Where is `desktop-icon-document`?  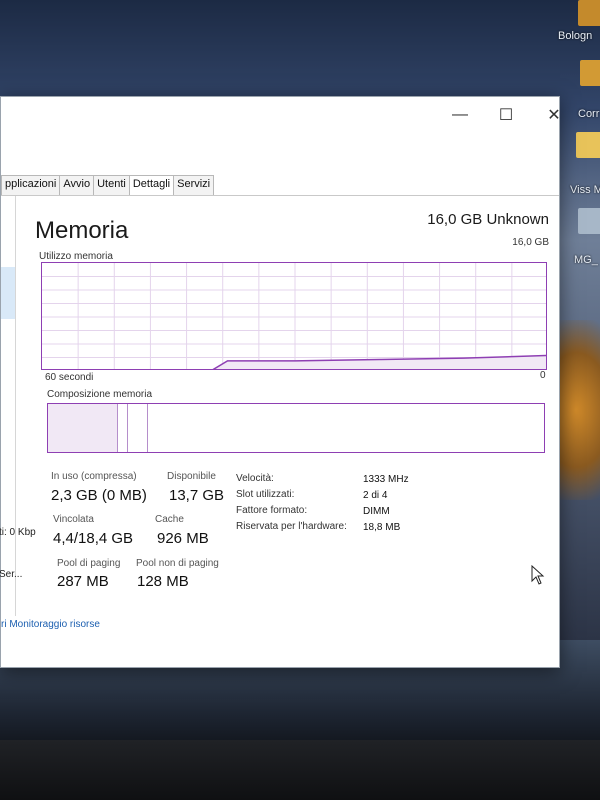
desktop-icon-document is located at coordinates (588, 145).